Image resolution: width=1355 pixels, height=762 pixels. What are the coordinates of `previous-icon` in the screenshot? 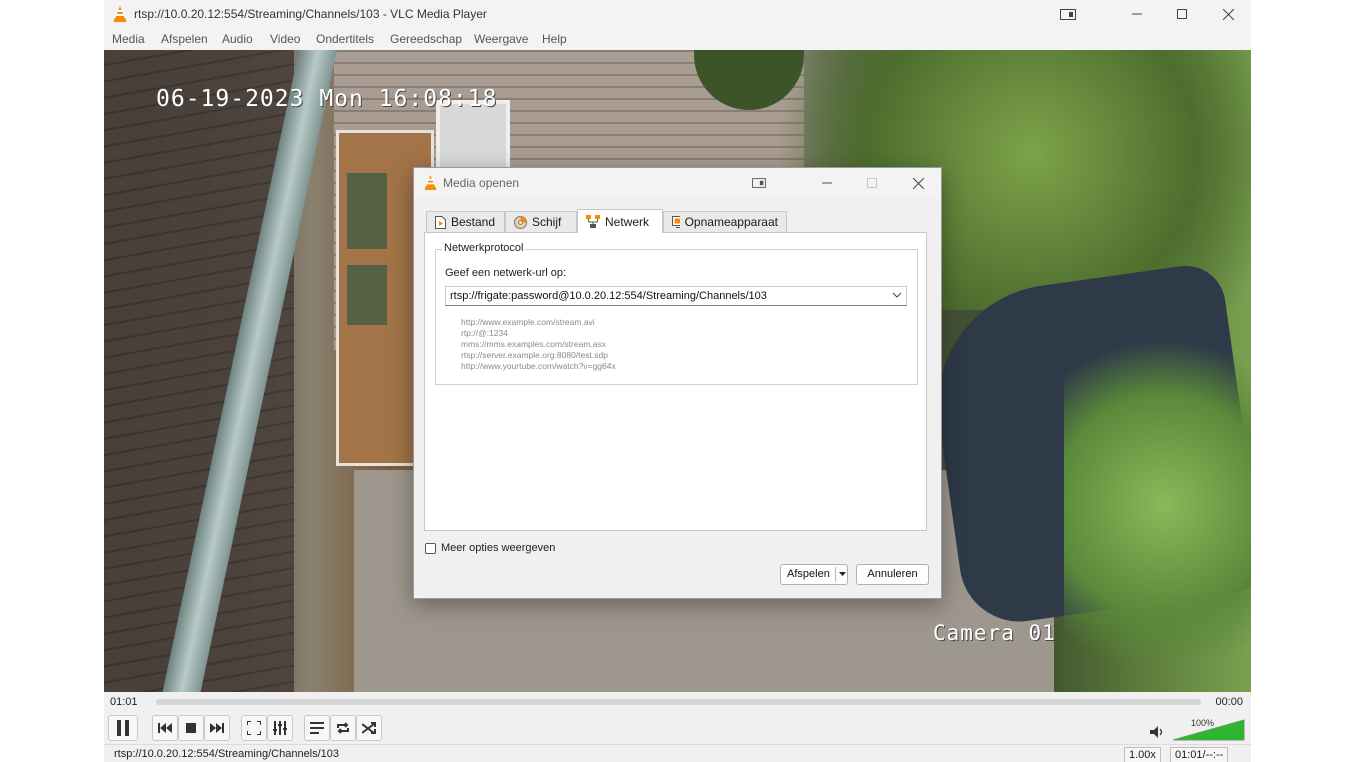 It's located at (165, 728).